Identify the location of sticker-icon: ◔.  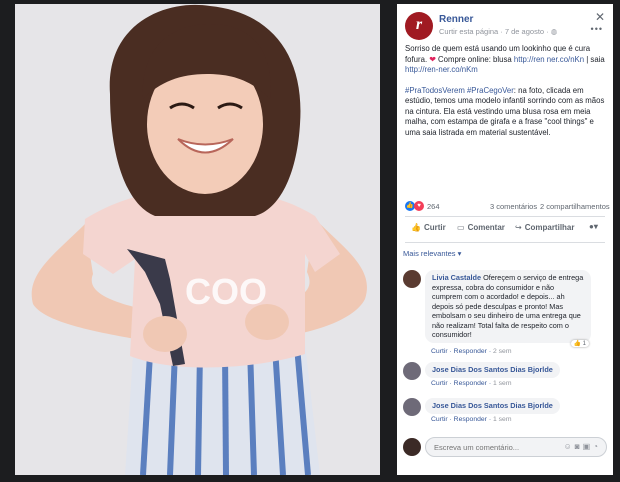
(597, 446).